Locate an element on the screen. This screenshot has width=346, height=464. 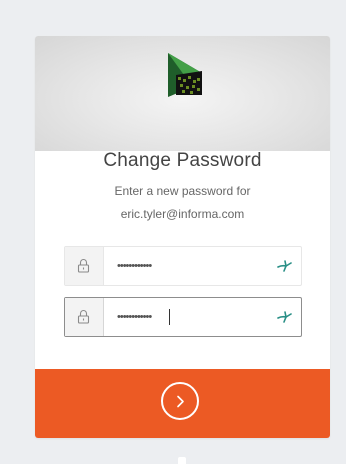
submit-button is located at coordinates (180, 401).